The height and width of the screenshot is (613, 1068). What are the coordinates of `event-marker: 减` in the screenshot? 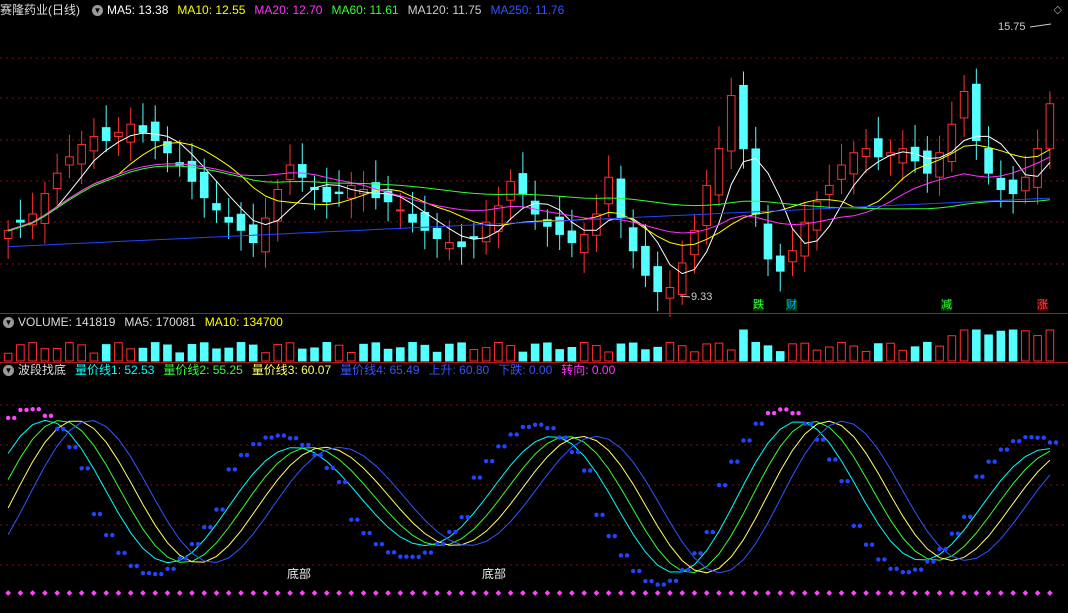 It's located at (946, 305).